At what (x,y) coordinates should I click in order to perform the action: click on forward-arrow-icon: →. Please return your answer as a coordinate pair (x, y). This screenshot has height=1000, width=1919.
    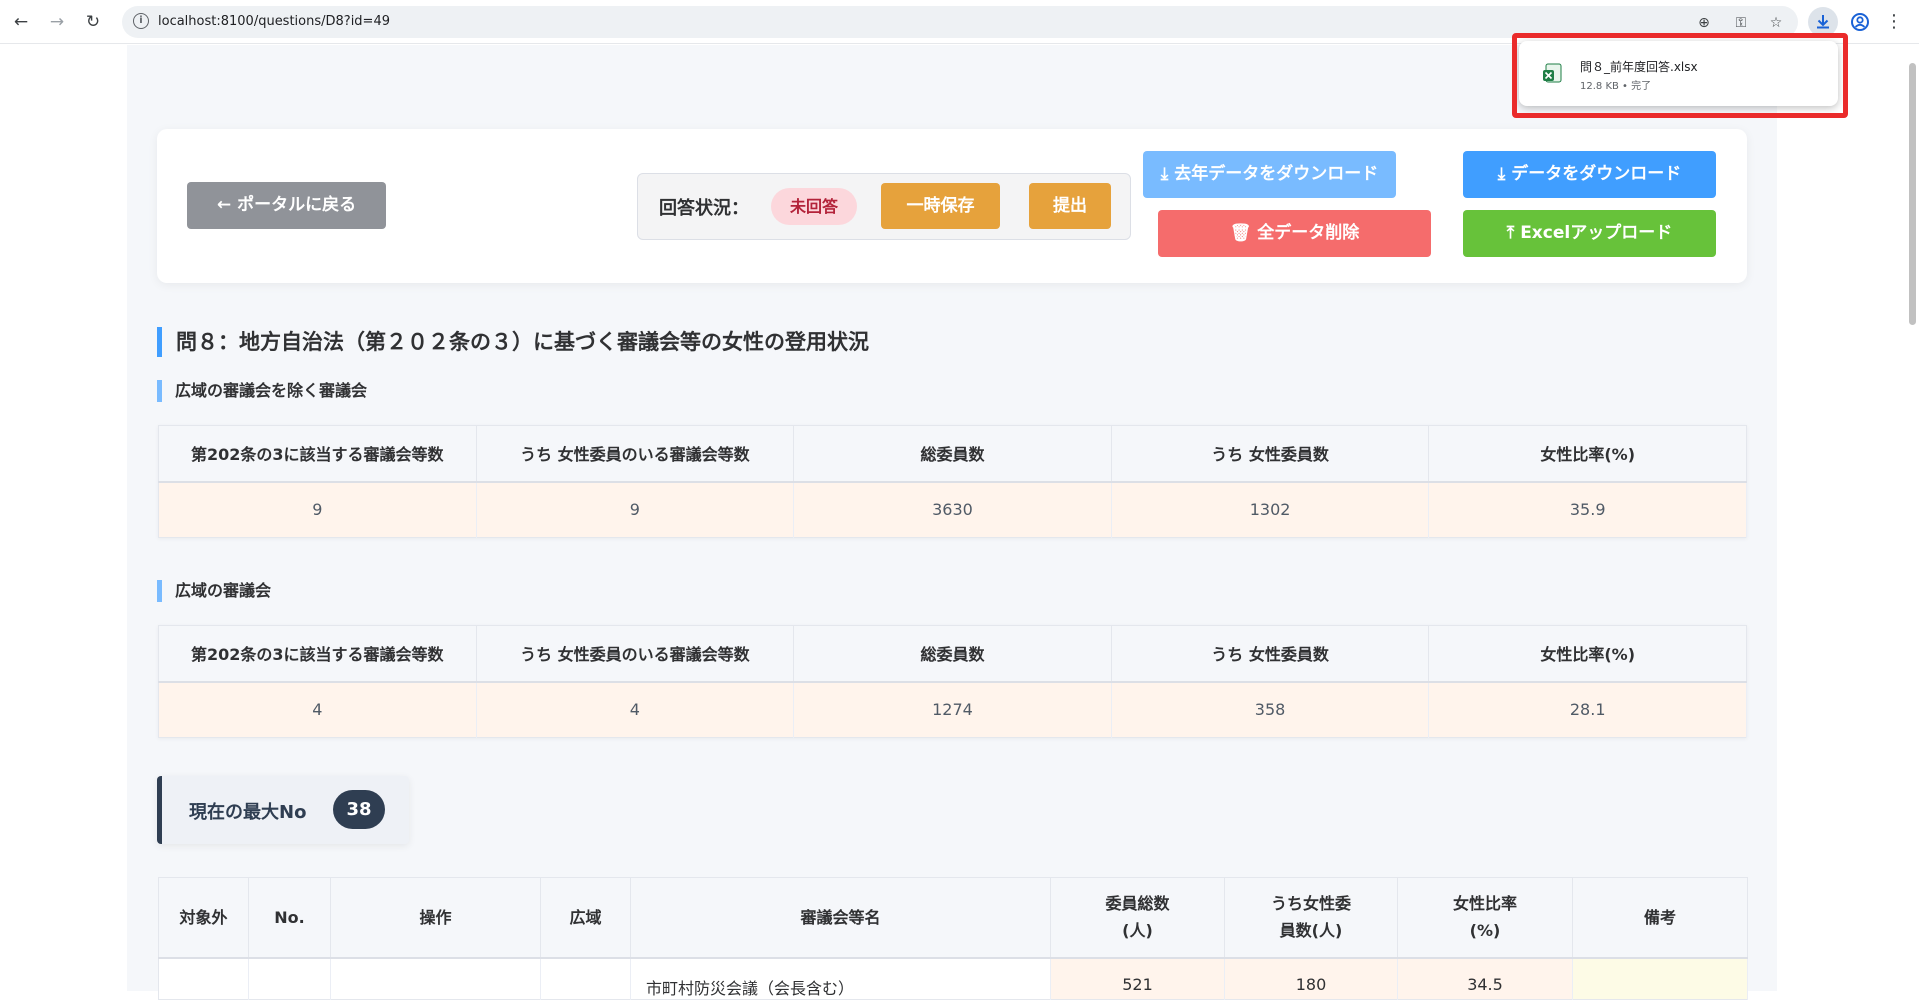
    Looking at the image, I should click on (57, 22).